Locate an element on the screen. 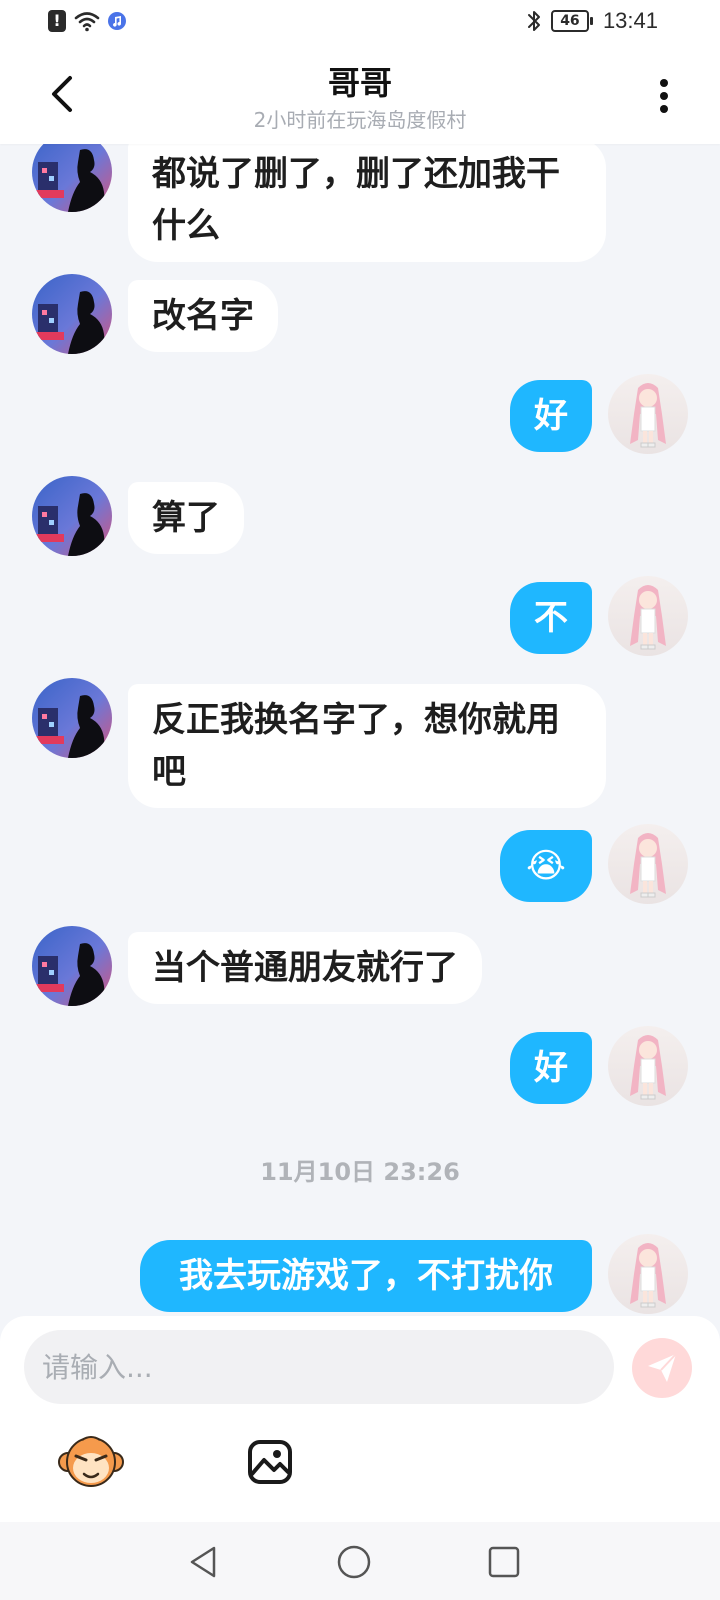 This screenshot has width=720, height=1600. message-text: 算了 is located at coordinates (186, 518).